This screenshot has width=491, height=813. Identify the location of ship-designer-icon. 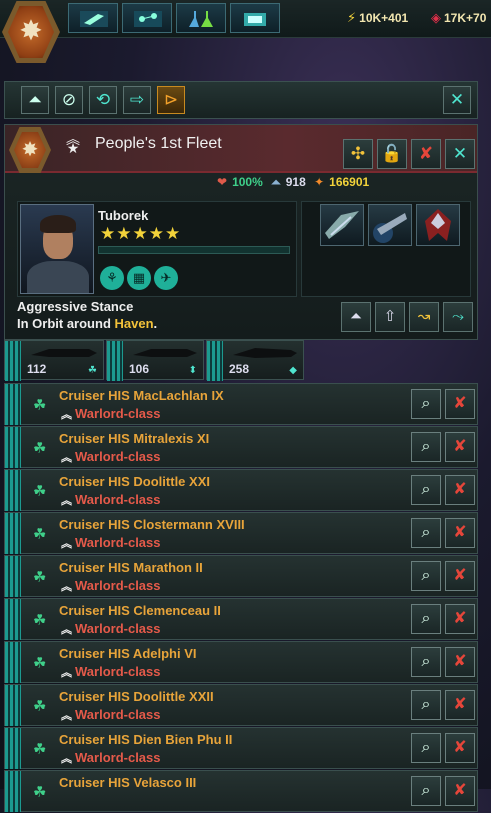
(94, 19).